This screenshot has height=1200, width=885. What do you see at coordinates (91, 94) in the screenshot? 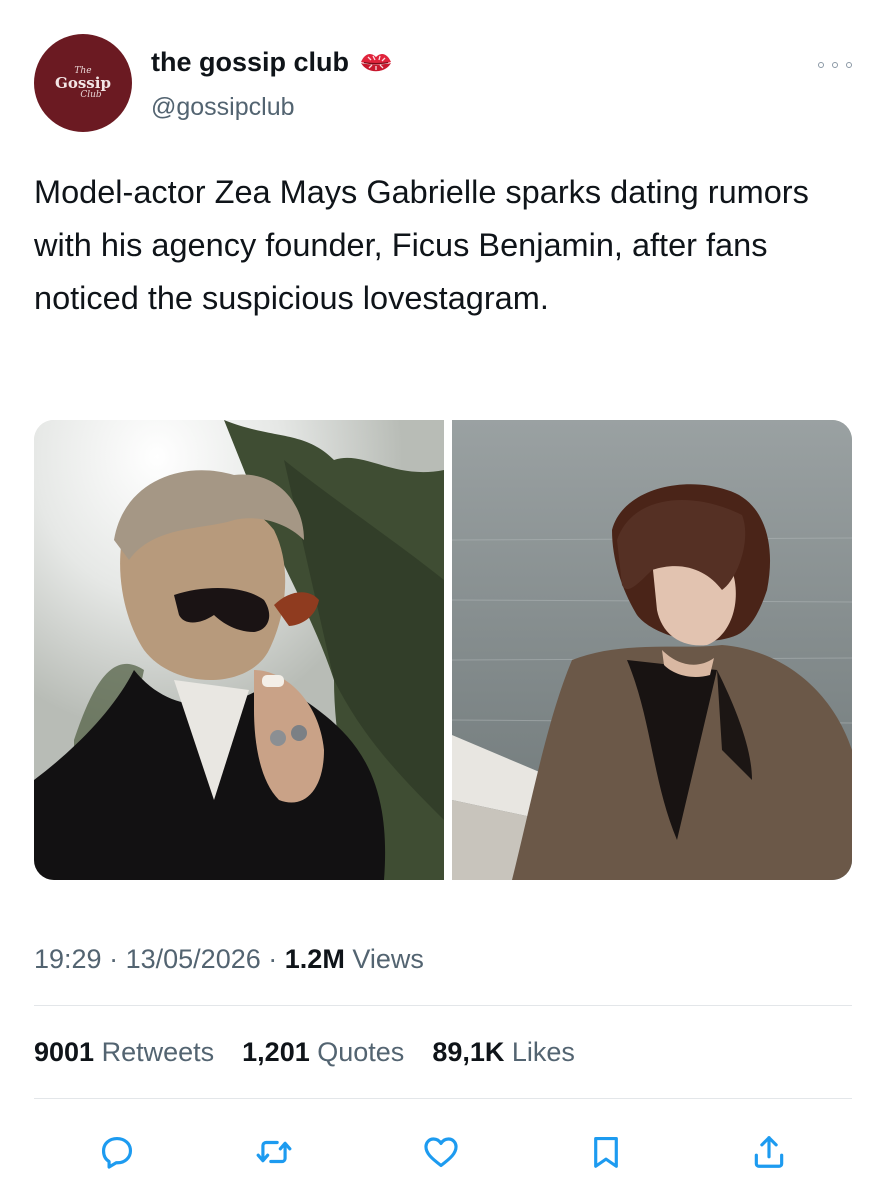
I see `avatar-logo-bottom: Club` at bounding box center [91, 94].